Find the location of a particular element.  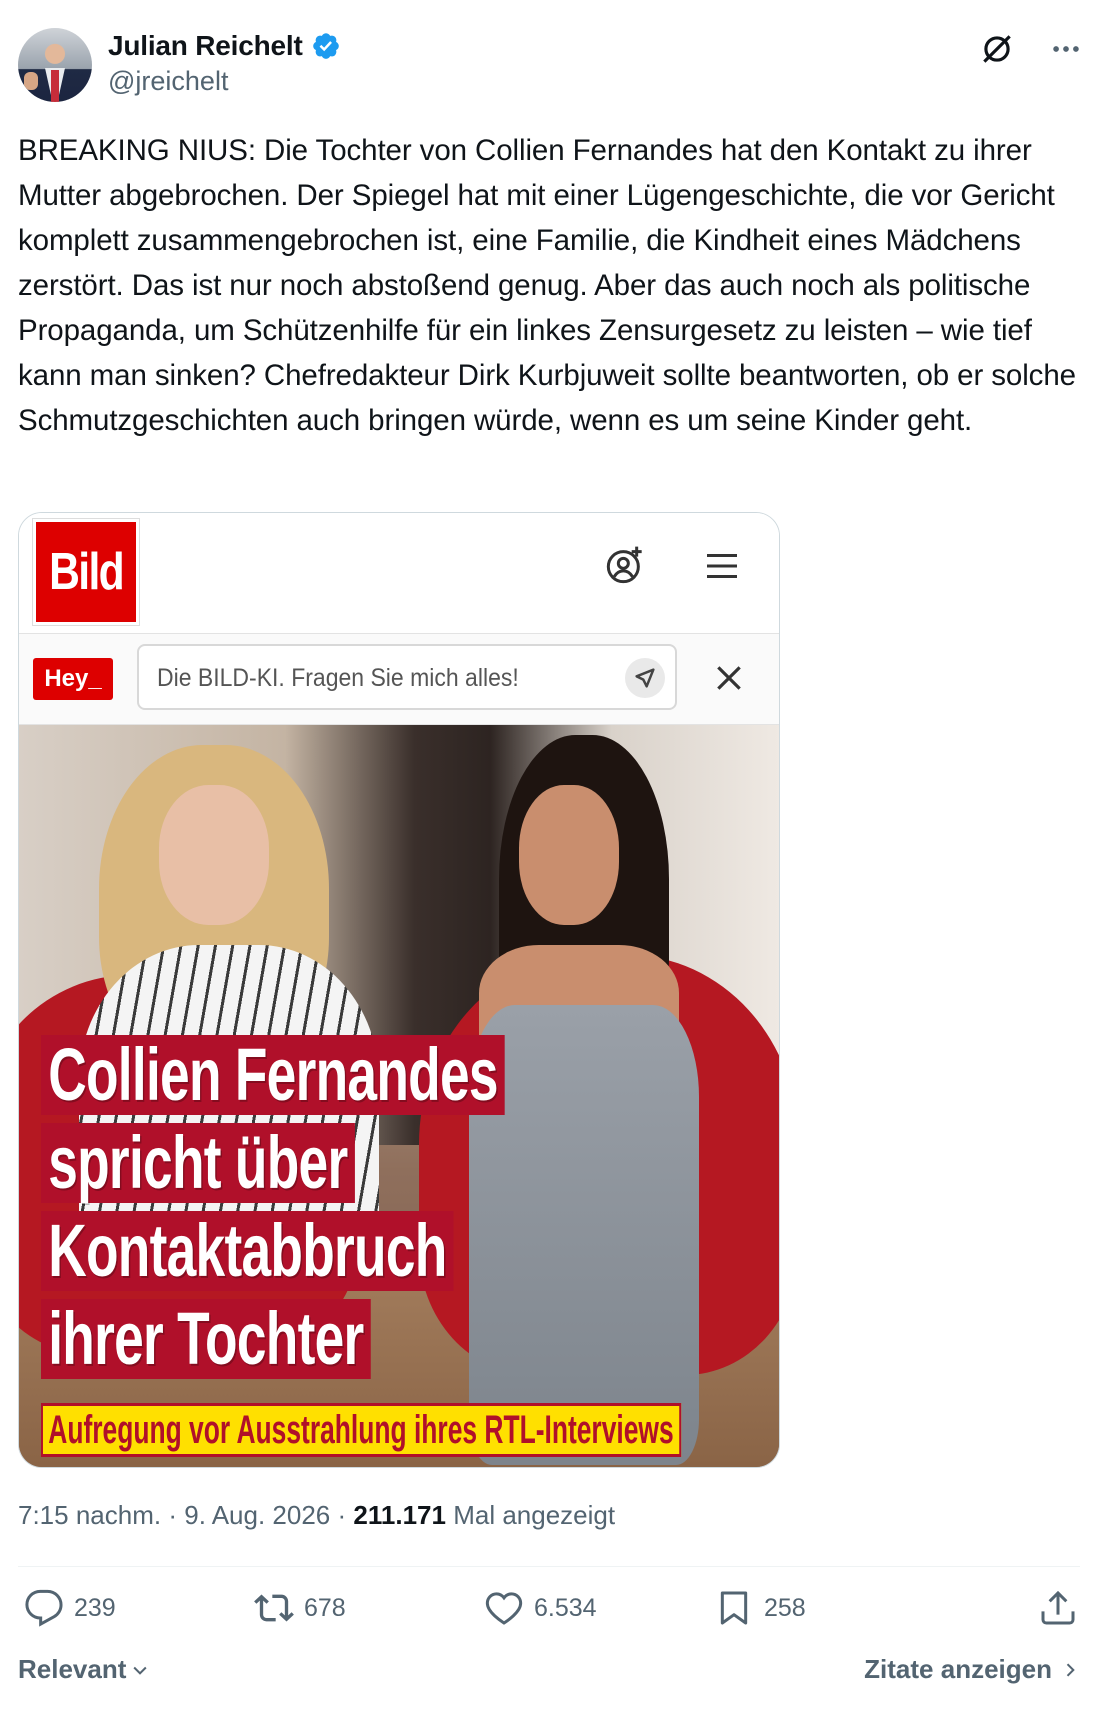

reply-count: 239 is located at coordinates (95, 1607).